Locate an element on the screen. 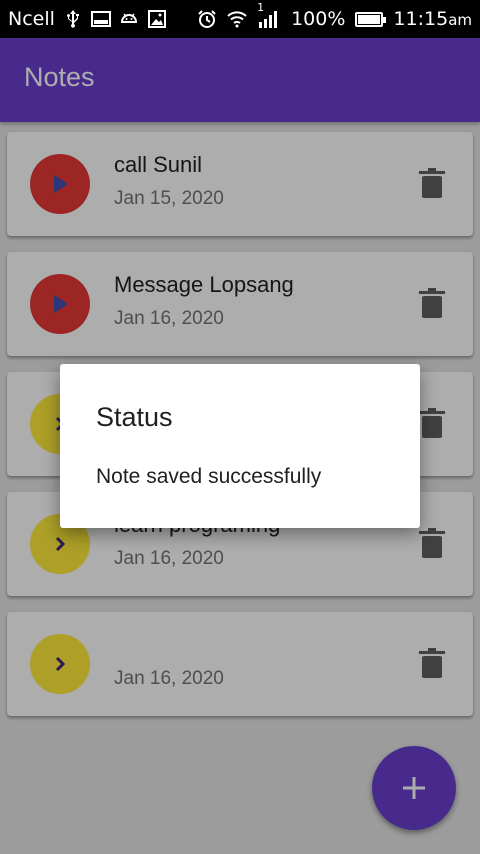 This screenshot has height=854, width=480. image-icon is located at coordinates (157, 19).